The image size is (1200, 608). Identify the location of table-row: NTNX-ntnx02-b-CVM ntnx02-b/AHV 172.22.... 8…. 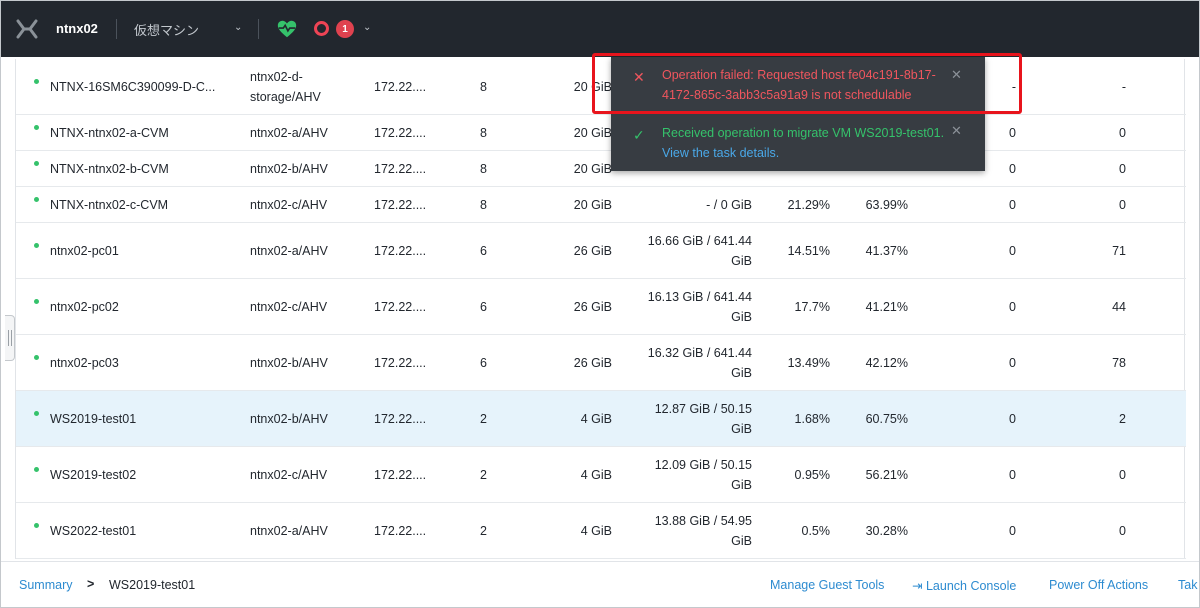
(601, 169).